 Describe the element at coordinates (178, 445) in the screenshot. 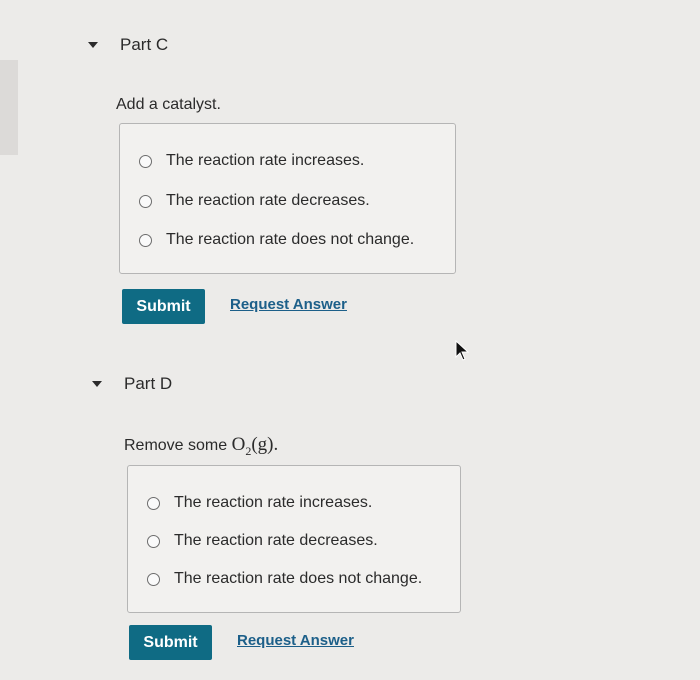

I see `question-prefix: Remove some` at that location.